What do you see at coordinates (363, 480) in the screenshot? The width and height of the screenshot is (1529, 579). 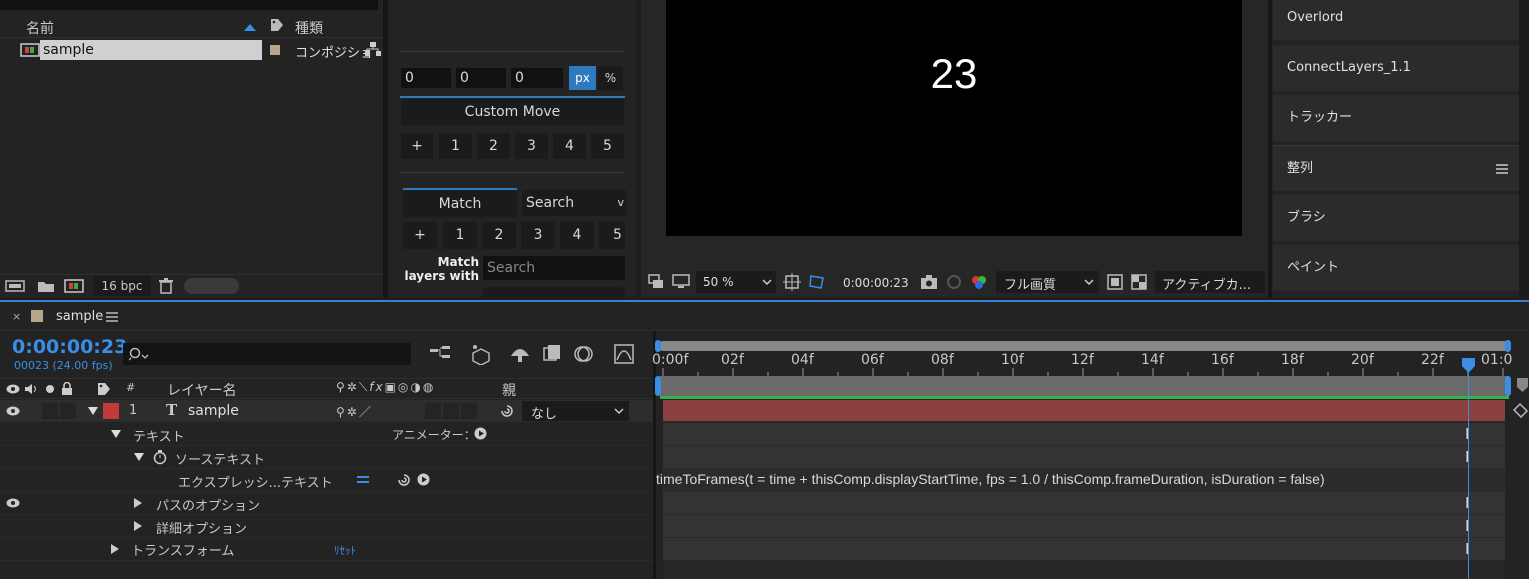 I see `expression-enable-icon` at bounding box center [363, 480].